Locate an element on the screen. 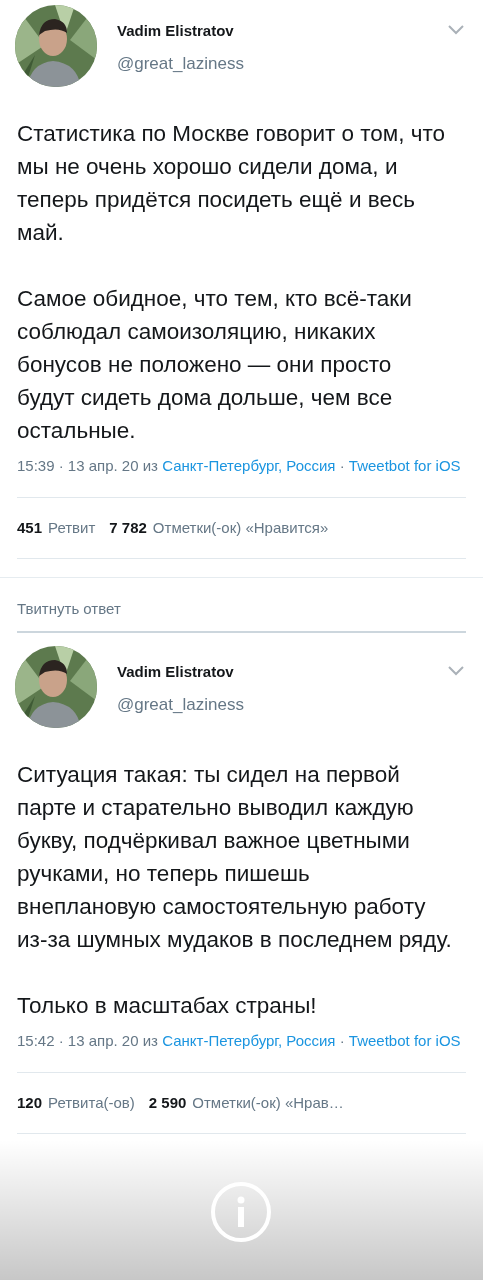 Image resolution: width=483 pixels, height=1280 pixels. tweet-meta: 15:39 · 13 апр. 20 из Санкт-Петербург, Россия · Tweetbot for iOS is located at coordinates (239, 466).